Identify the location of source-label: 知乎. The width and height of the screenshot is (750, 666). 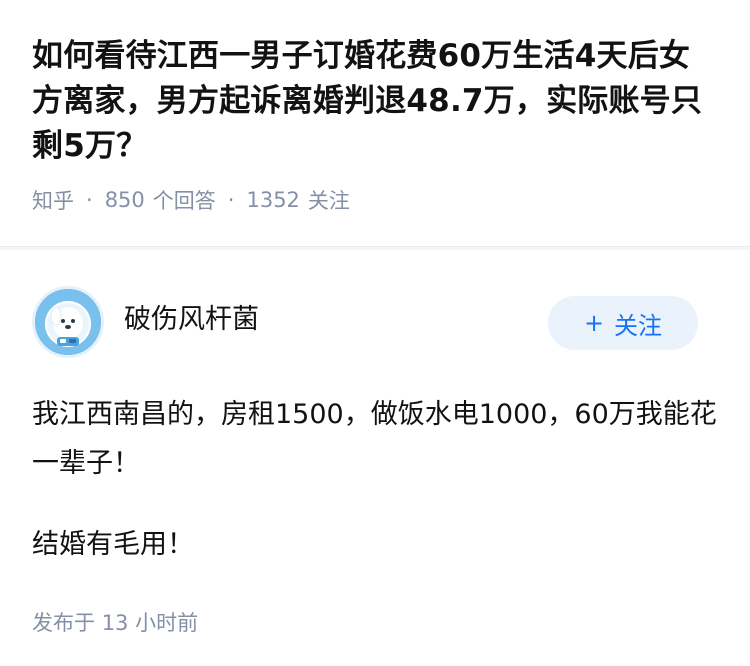
(53, 200).